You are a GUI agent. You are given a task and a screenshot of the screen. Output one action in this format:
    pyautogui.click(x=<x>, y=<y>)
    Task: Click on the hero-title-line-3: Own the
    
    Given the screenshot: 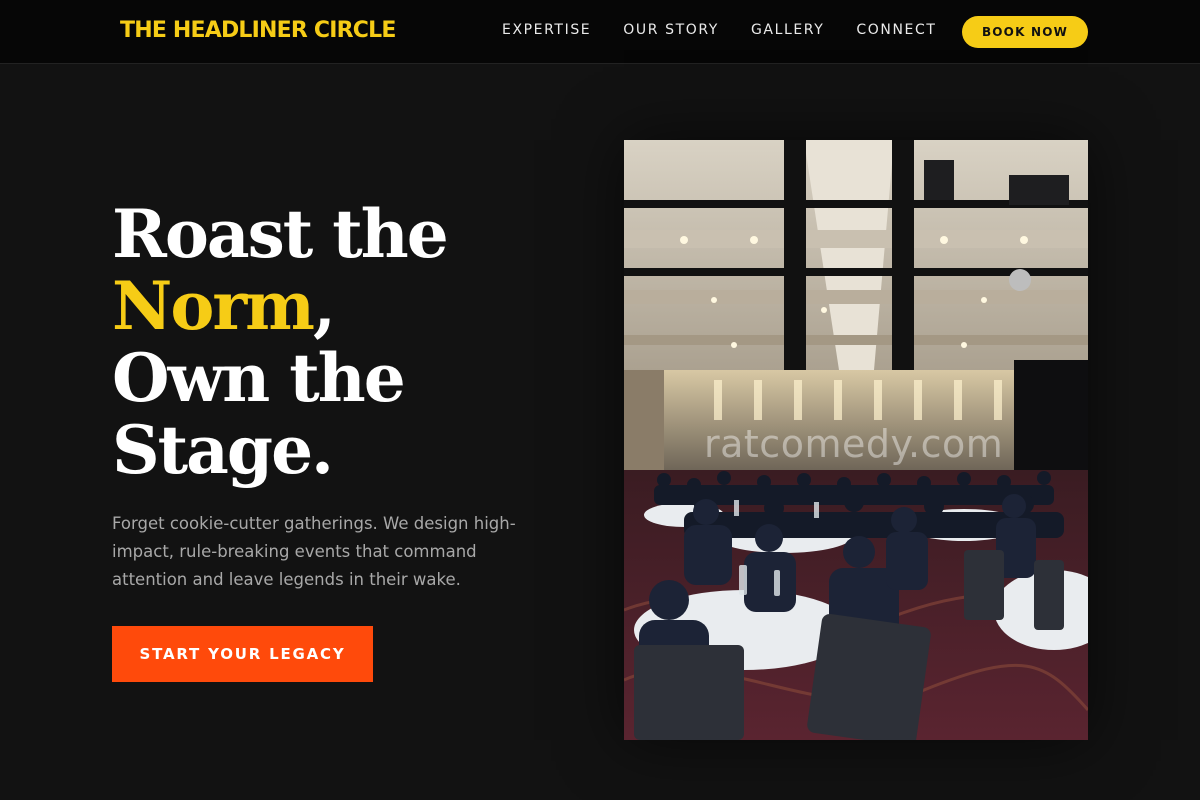 What is the action you would take?
    pyautogui.click(x=259, y=378)
    